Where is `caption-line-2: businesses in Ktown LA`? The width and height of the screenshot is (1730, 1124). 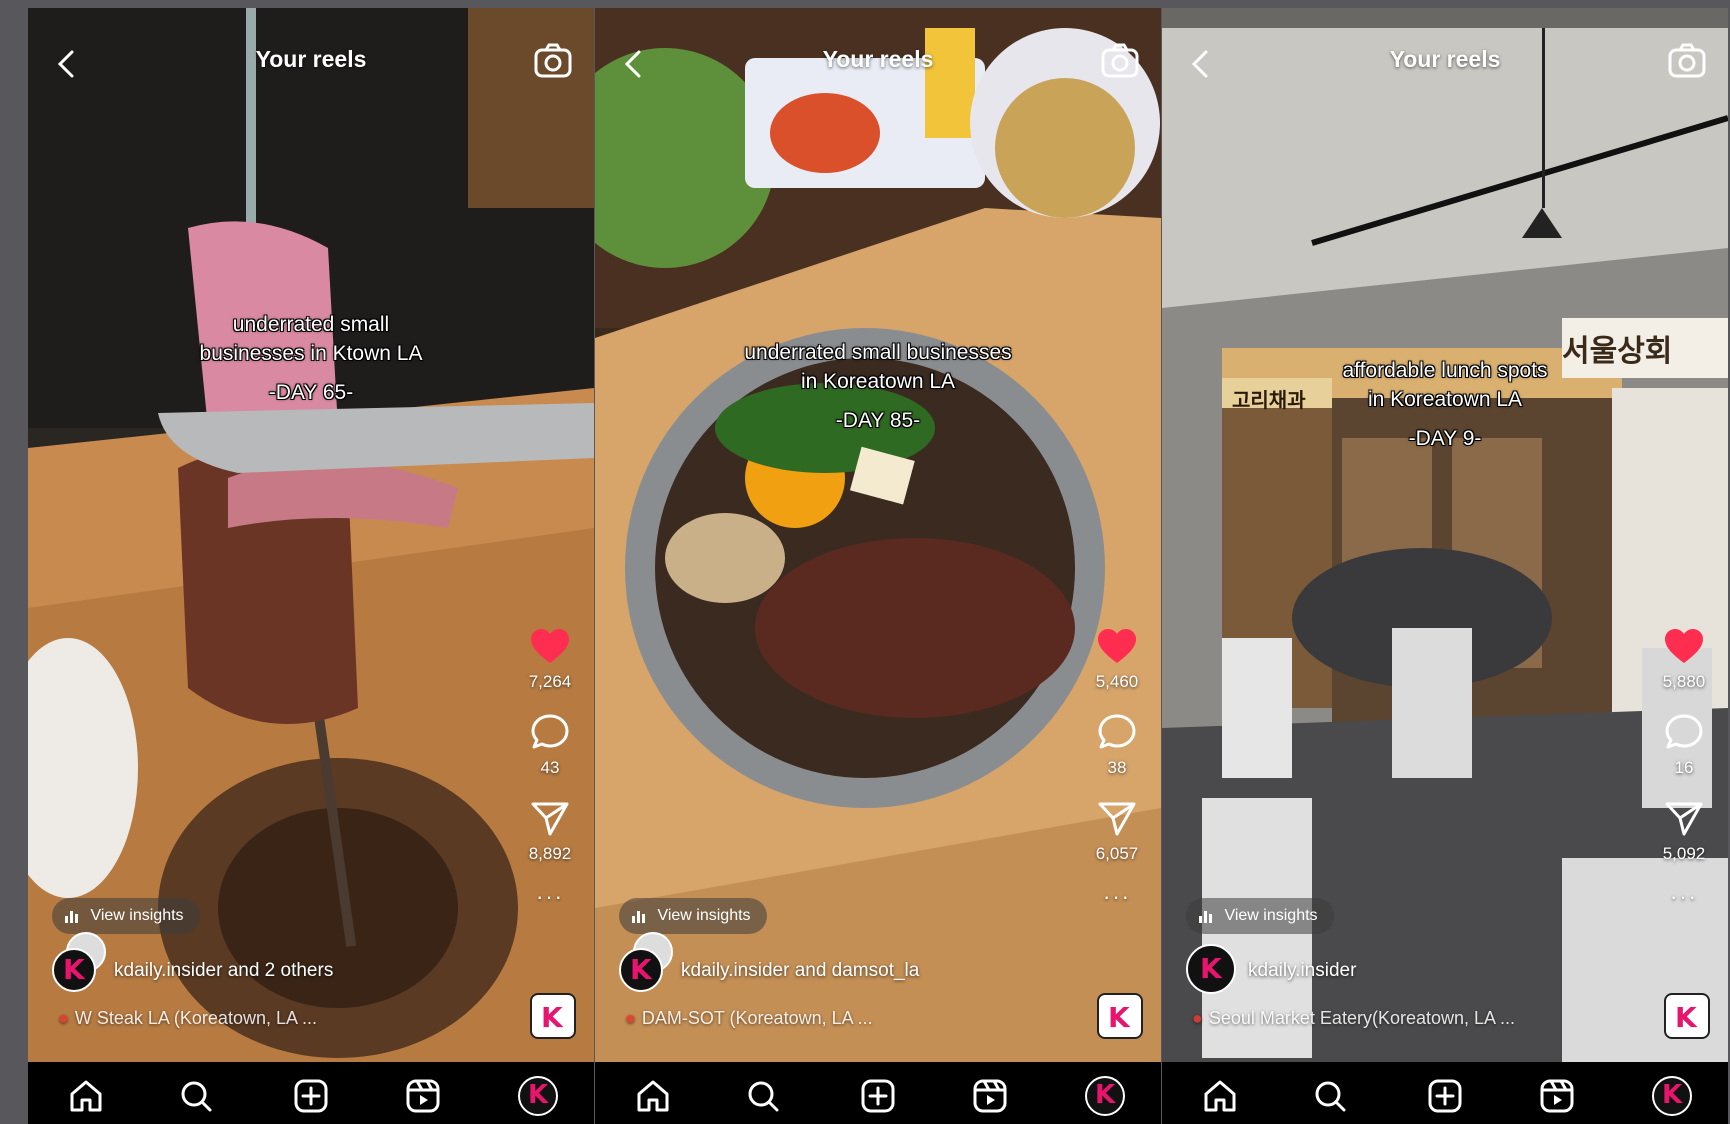 caption-line-2: businesses in Ktown LA is located at coordinates (311, 353).